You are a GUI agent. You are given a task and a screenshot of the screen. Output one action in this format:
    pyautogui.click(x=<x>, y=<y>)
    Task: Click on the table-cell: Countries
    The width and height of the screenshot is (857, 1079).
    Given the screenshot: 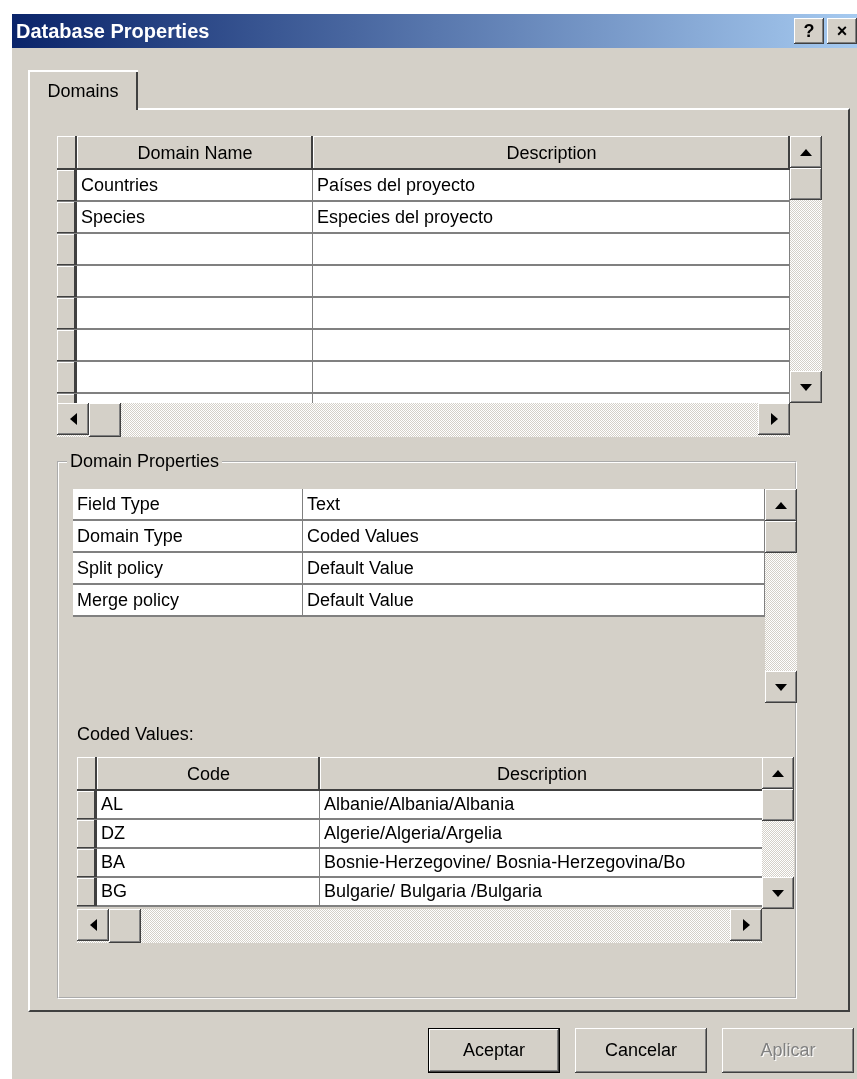 What is the action you would take?
    pyautogui.click(x=195, y=186)
    